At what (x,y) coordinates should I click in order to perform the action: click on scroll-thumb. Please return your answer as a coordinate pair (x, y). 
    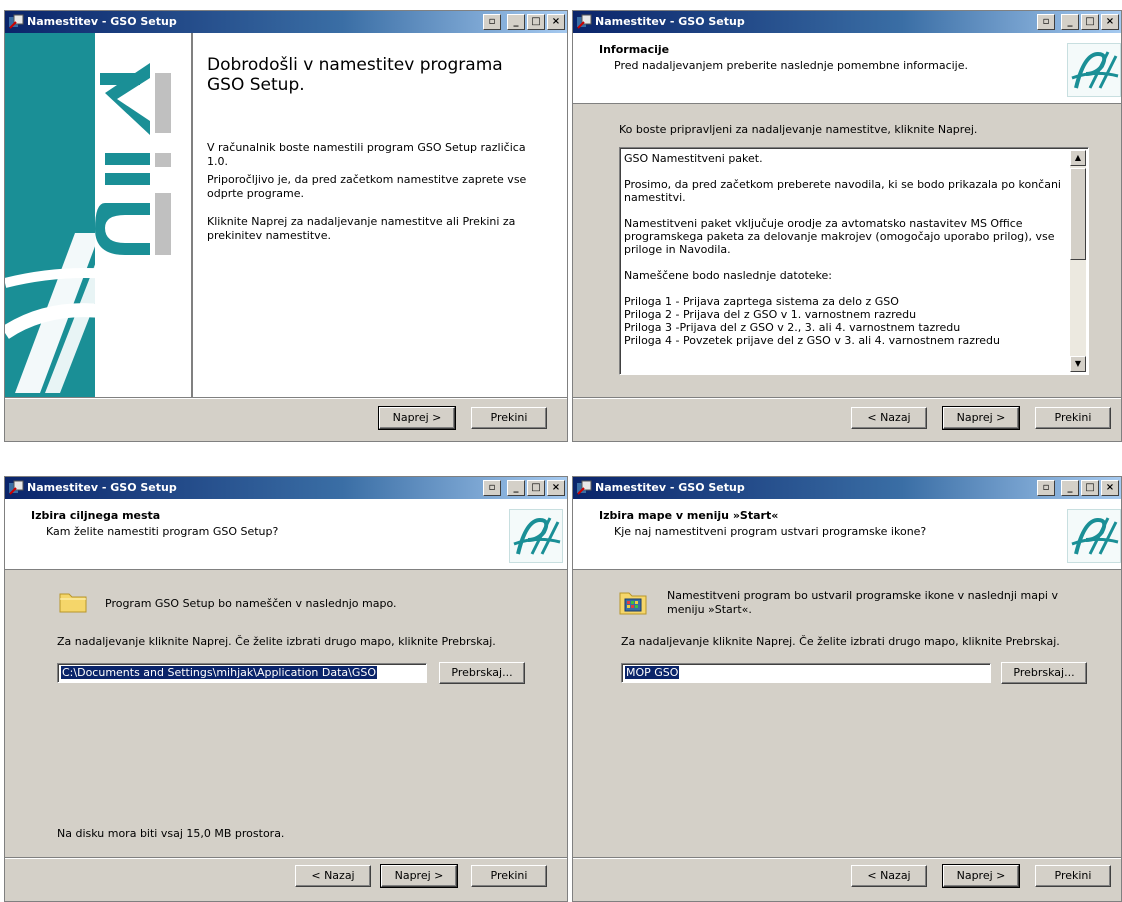
    Looking at the image, I should click on (1078, 214).